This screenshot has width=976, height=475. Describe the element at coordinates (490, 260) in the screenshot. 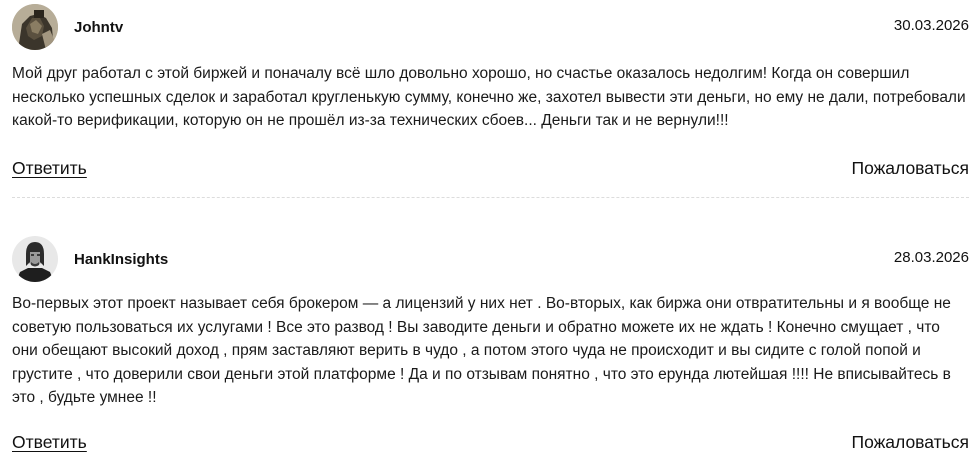

I see `comment-header: HankInsights 28.03.2026` at that location.